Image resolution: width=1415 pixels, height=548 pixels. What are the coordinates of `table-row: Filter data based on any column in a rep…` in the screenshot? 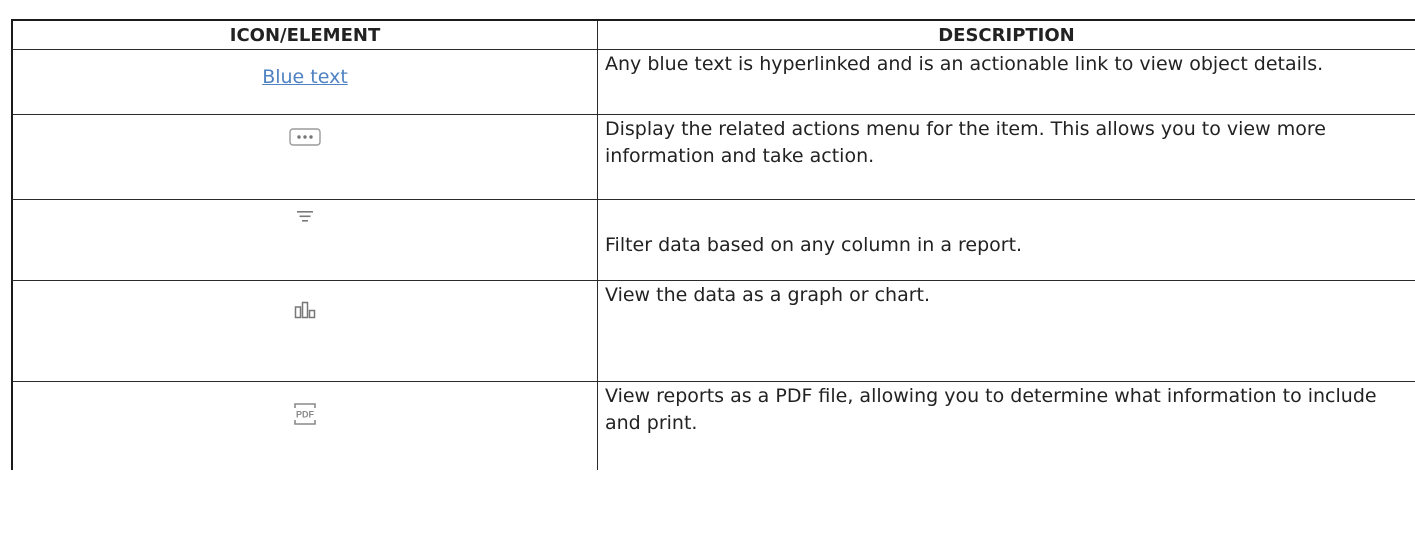 It's located at (713, 239).